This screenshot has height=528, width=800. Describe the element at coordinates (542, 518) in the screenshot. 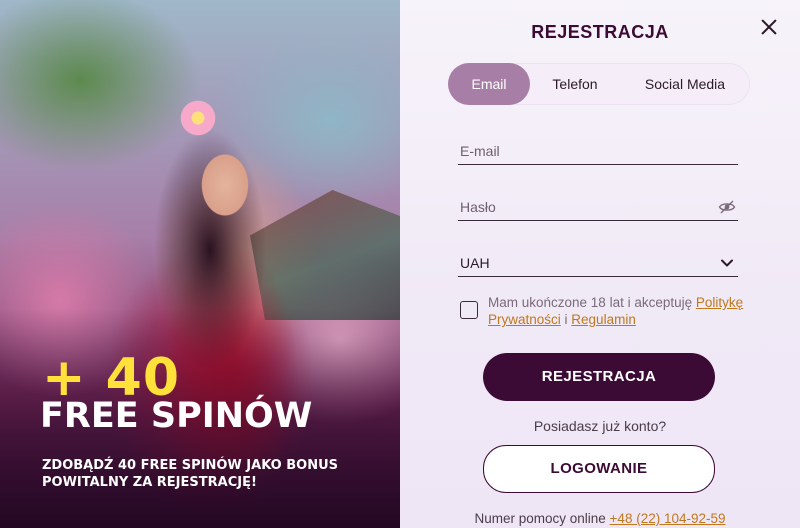

I see `help-text: Numer pomocy online` at that location.